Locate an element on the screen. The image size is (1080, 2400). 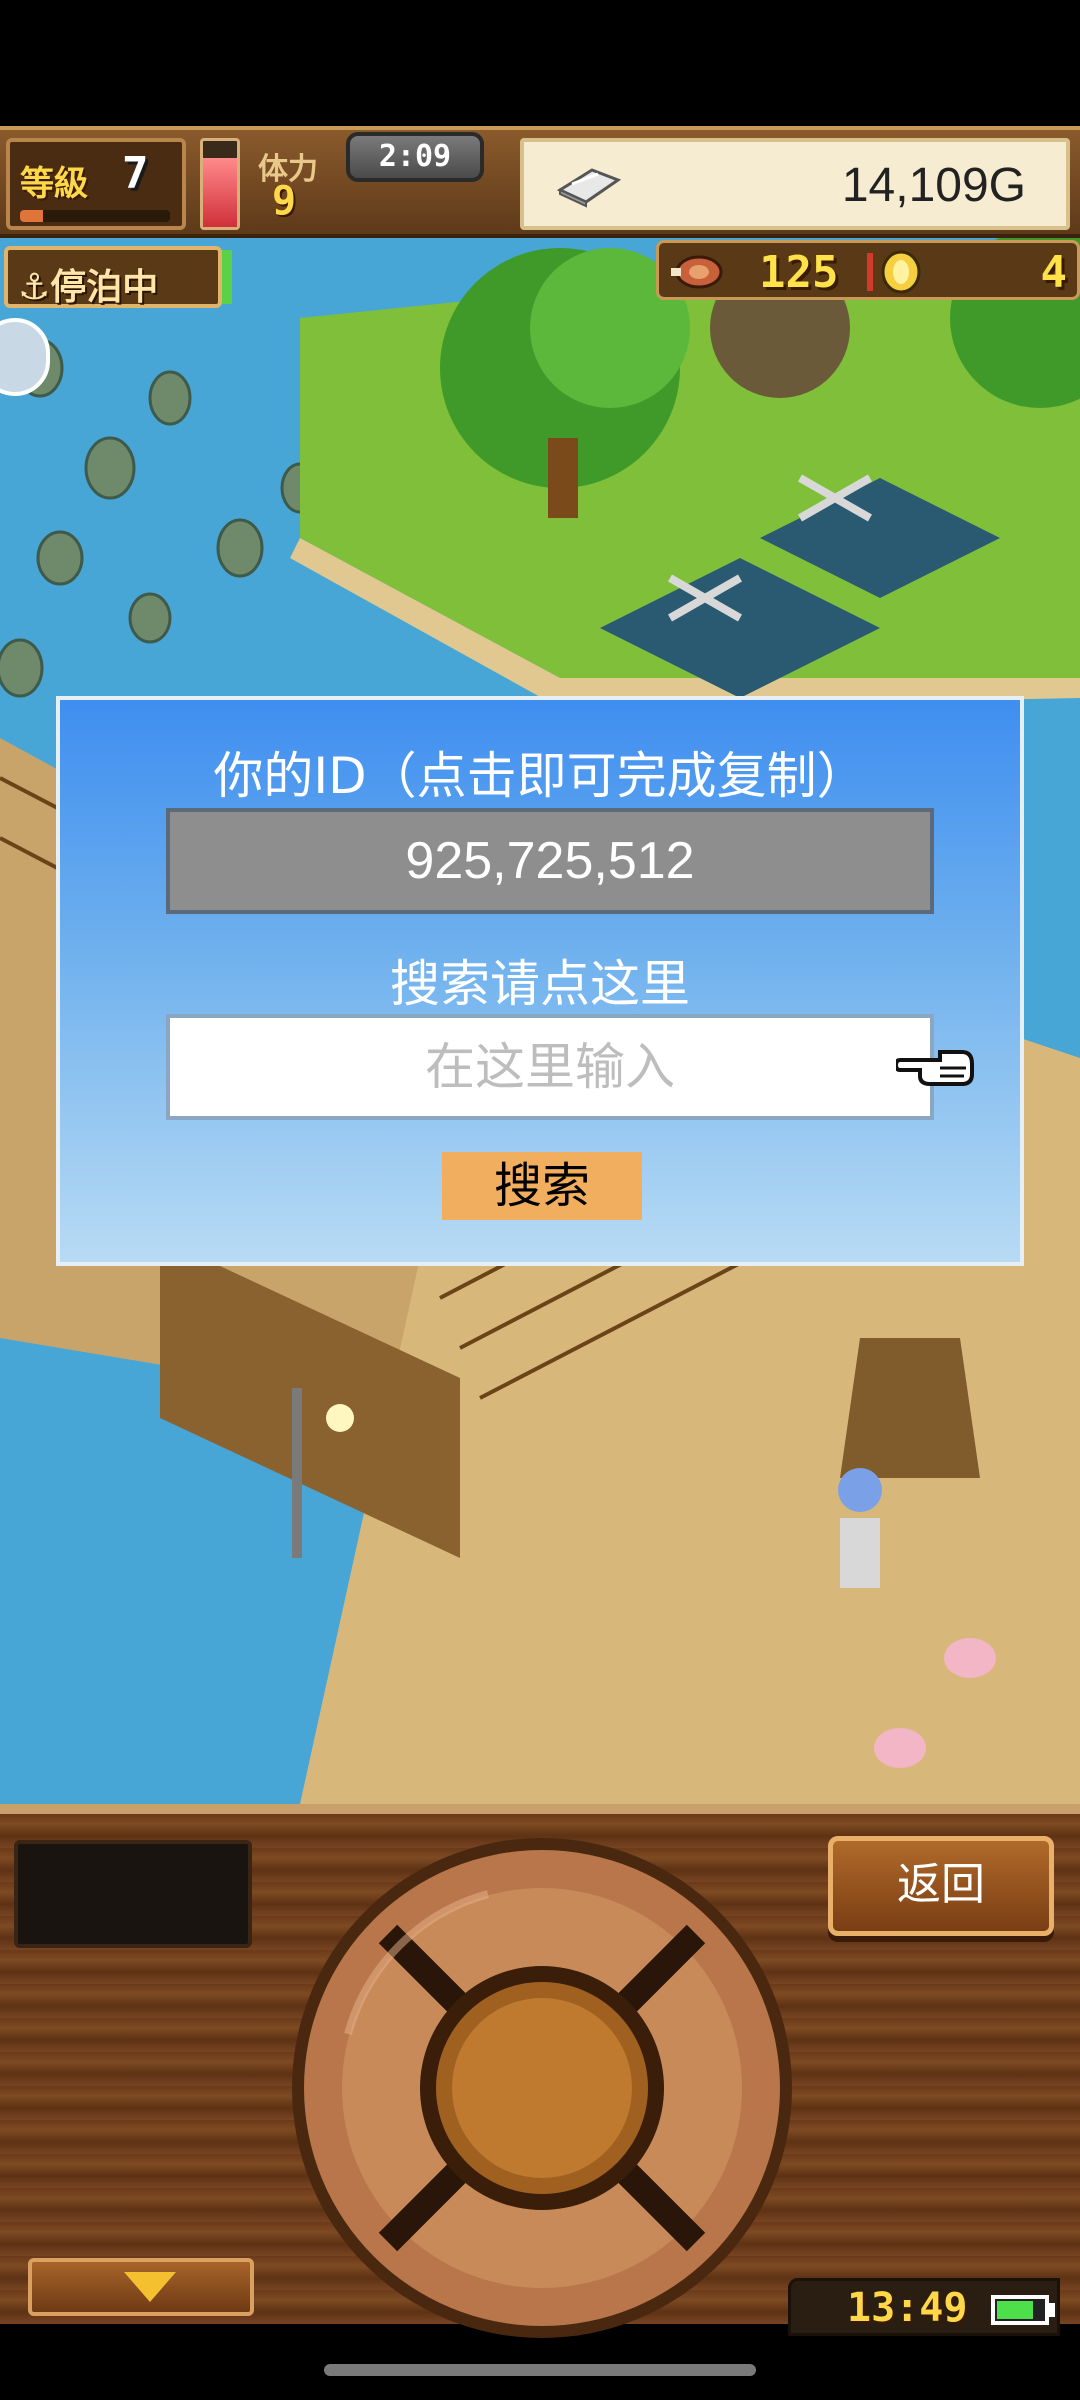
dialog-title: 你的ID（点击即可完成复制） is located at coordinates (540, 776).